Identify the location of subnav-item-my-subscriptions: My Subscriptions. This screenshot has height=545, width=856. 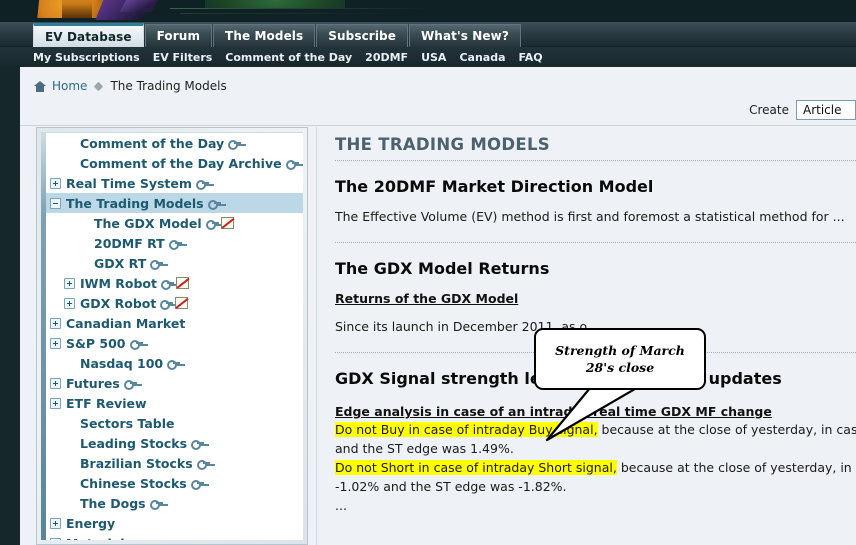
(86, 57).